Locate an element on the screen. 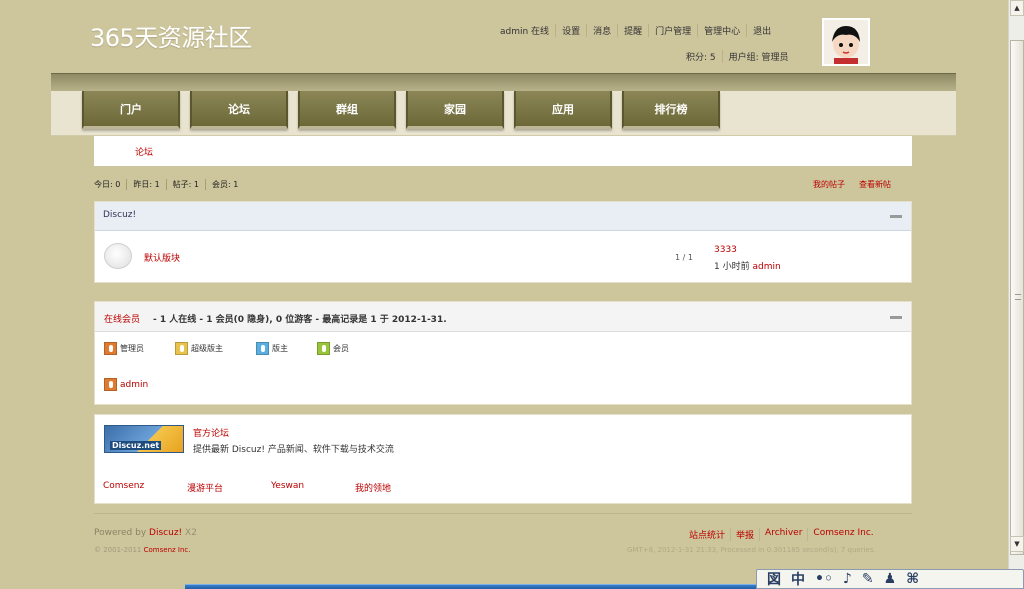 Image resolution: width=1024 pixels, height=589 pixels. ime-sound-icon: ♪ is located at coordinates (847, 579).